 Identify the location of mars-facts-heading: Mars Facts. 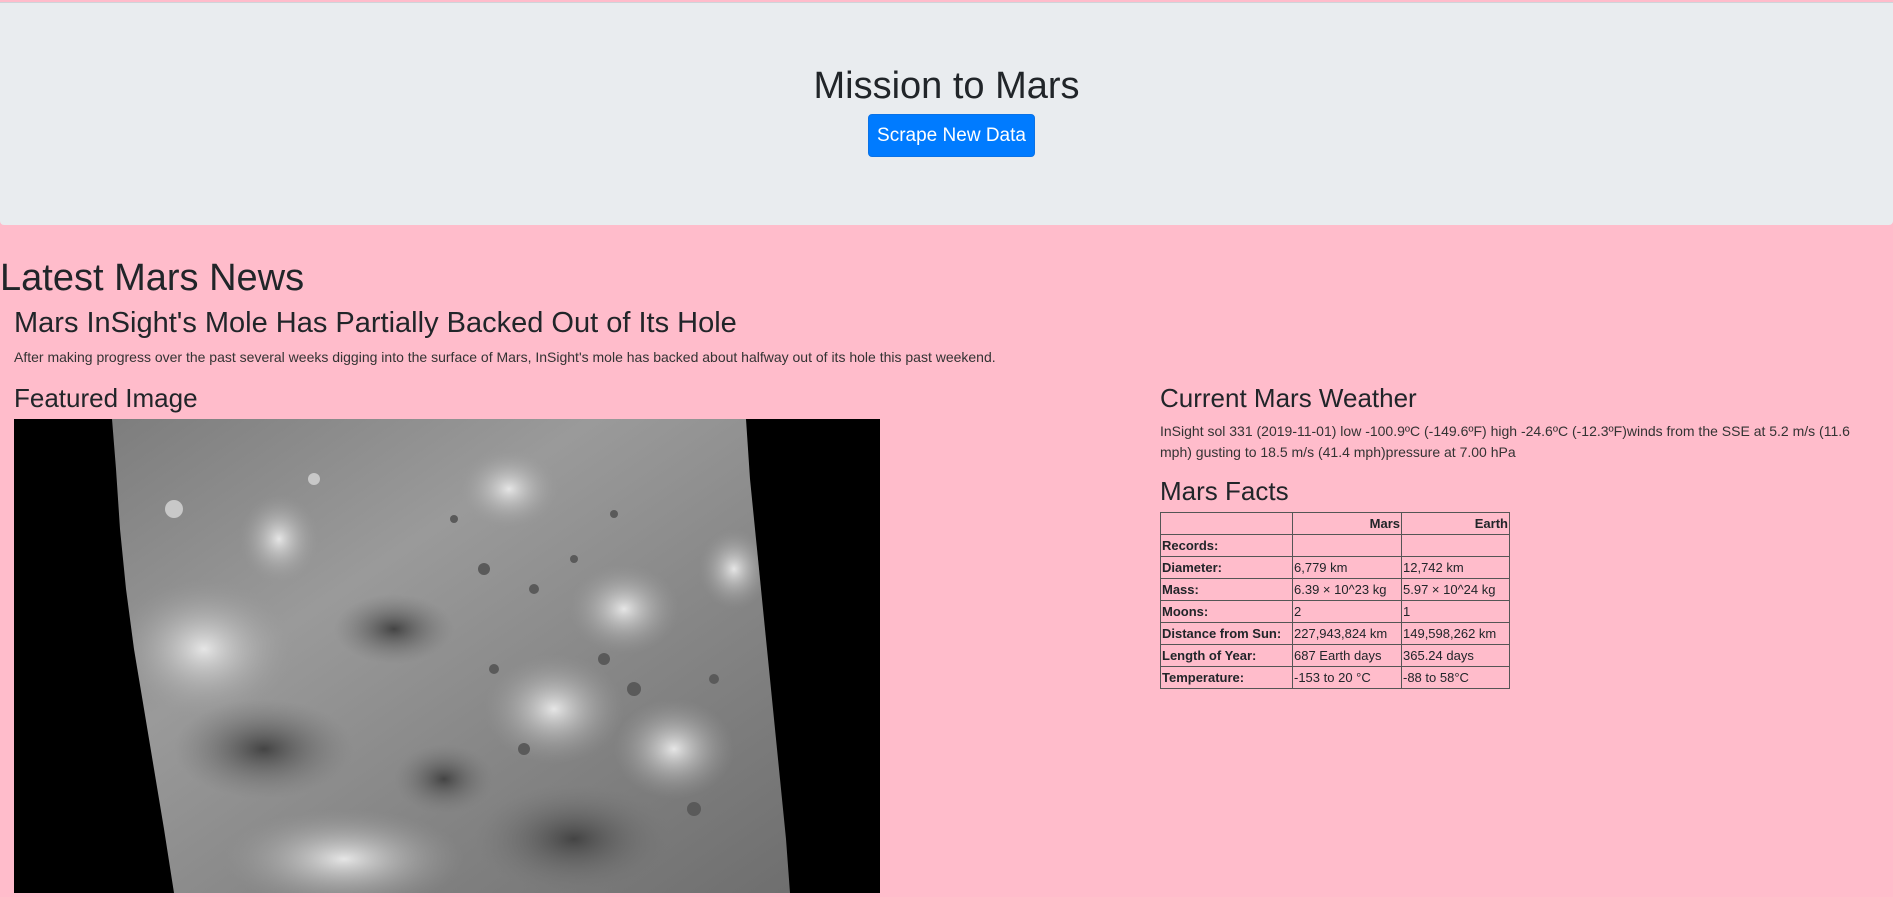
(1224, 491).